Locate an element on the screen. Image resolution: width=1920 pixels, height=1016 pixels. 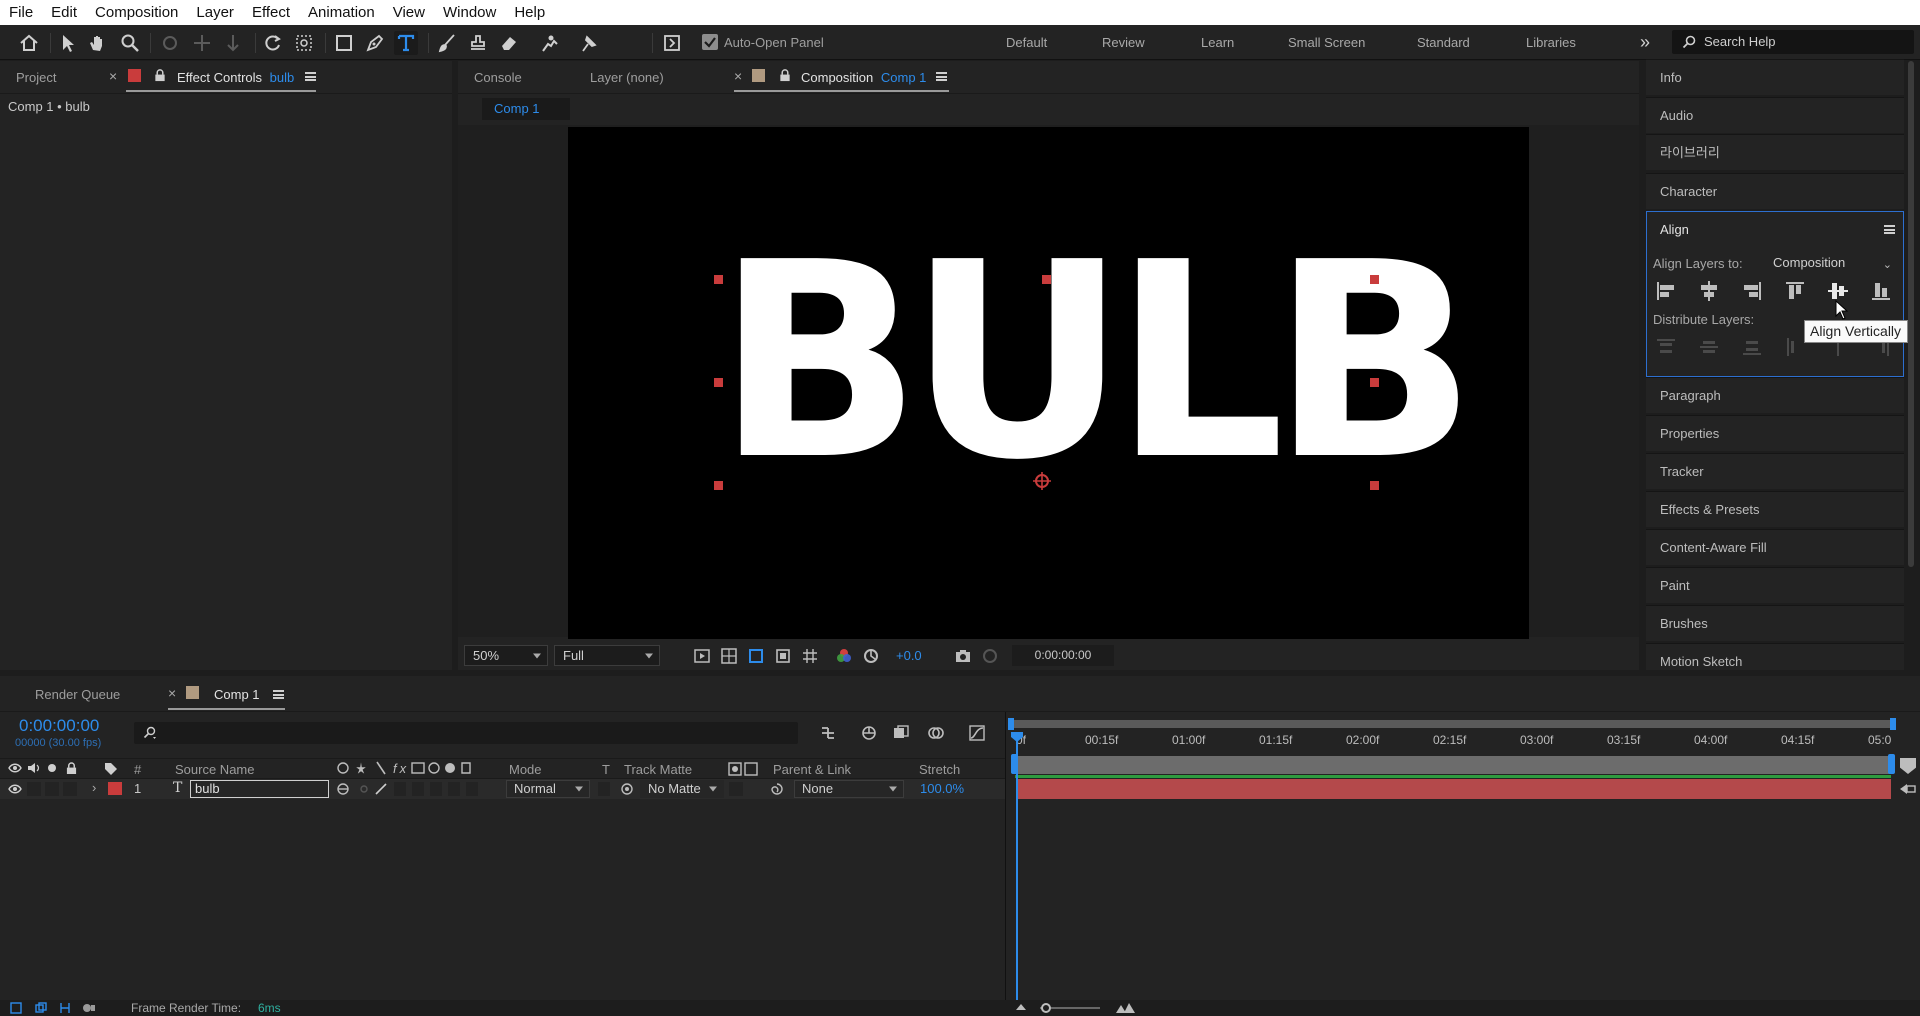
menu-layer: Layer is located at coordinates (215, 12).